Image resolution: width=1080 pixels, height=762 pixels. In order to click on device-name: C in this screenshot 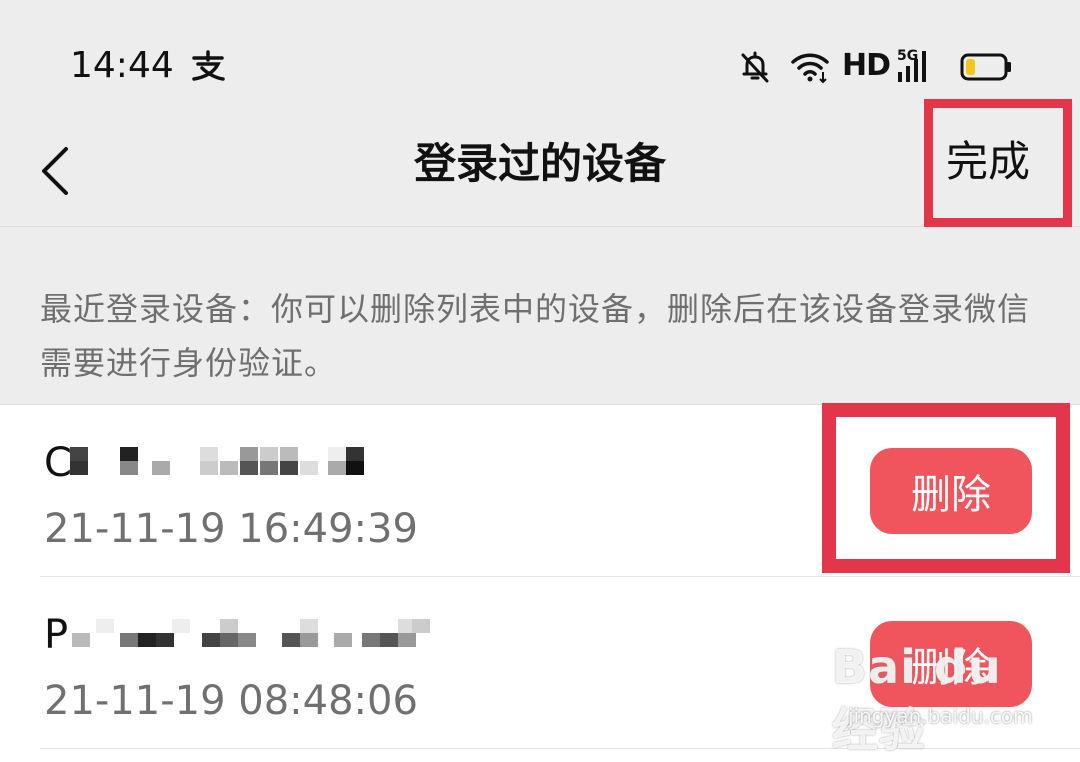, I will do `click(58, 463)`.